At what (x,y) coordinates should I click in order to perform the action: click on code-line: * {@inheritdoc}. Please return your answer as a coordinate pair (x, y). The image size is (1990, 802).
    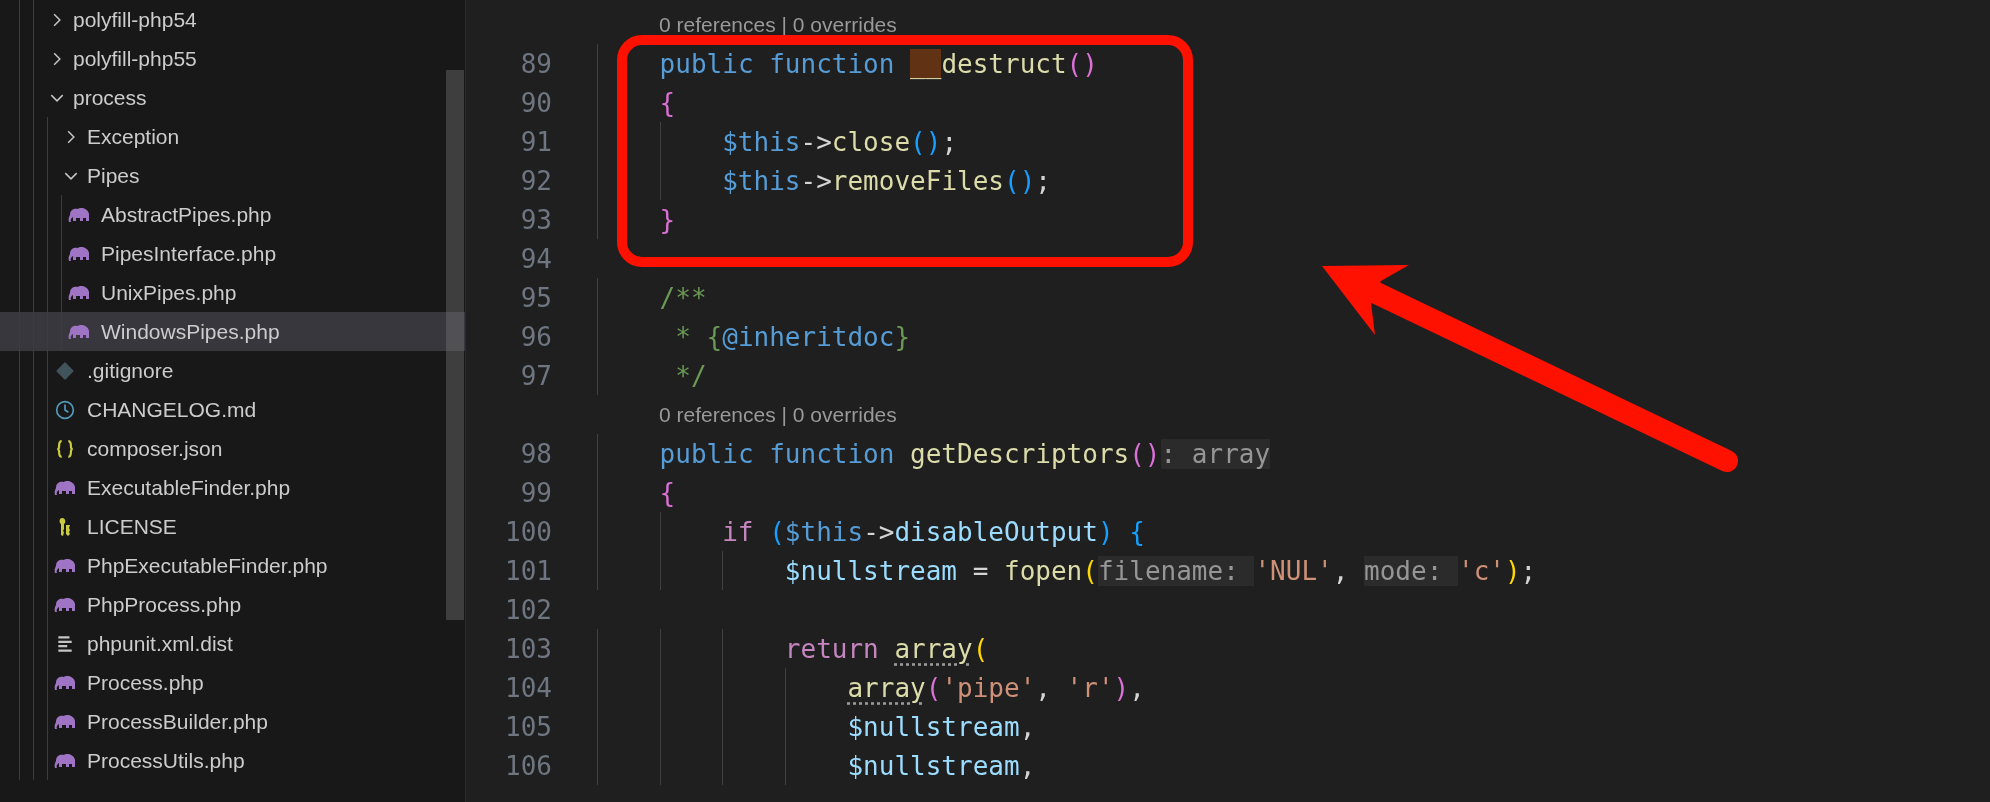
    Looking at the image, I should click on (754, 336).